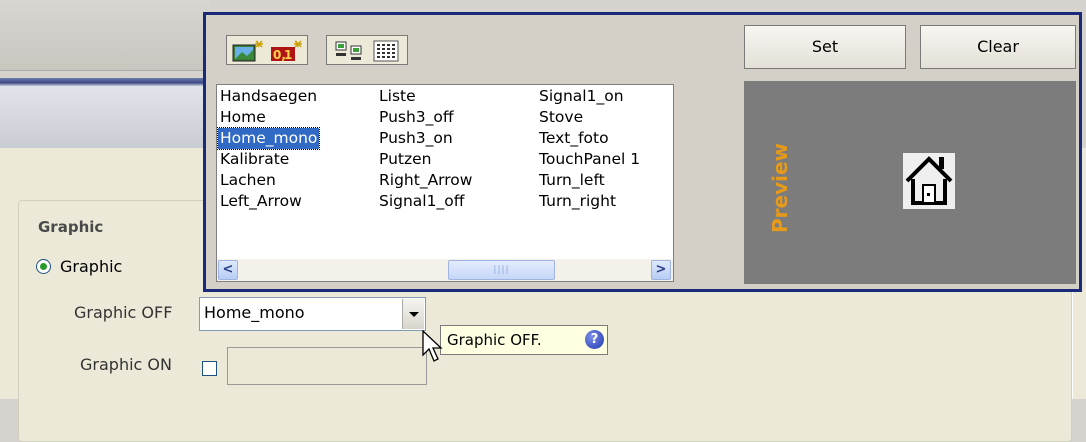 The width and height of the screenshot is (1086, 442). What do you see at coordinates (425, 96) in the screenshot?
I see `list-item: Liste` at bounding box center [425, 96].